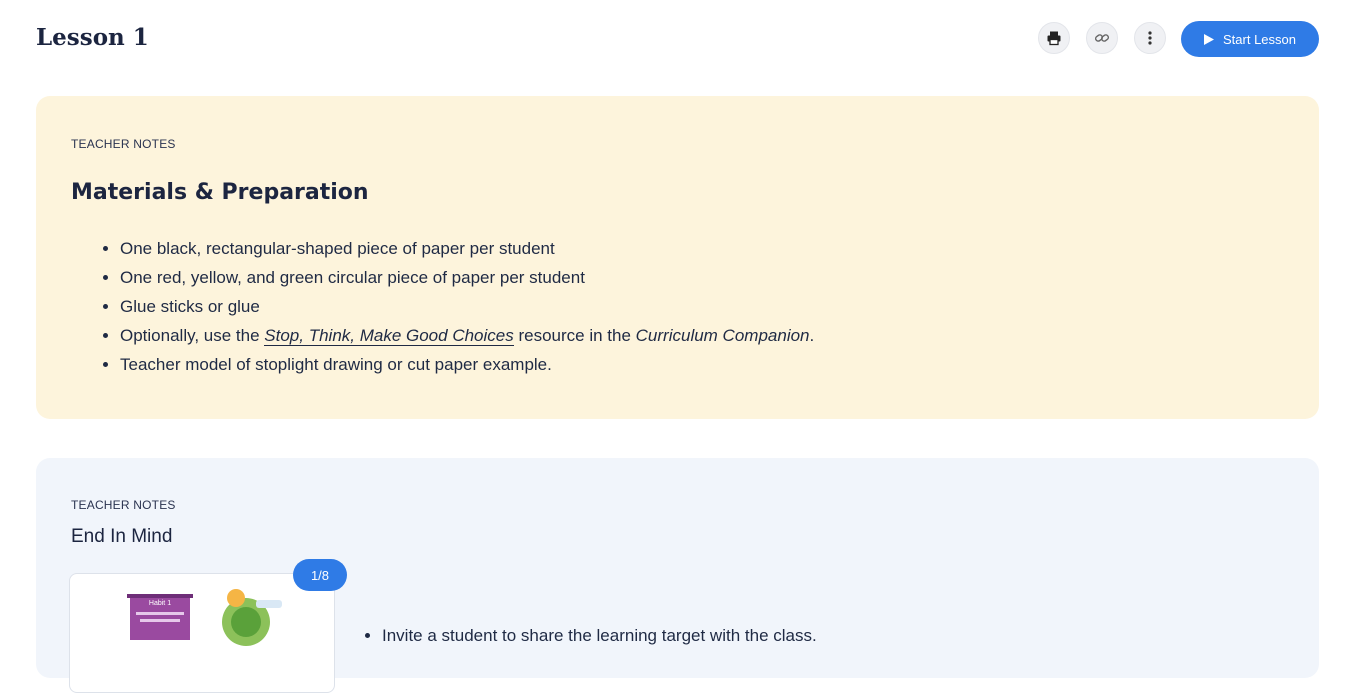 The image size is (1348, 693). Describe the element at coordinates (812, 335) in the screenshot. I see `item-text: .` at that location.